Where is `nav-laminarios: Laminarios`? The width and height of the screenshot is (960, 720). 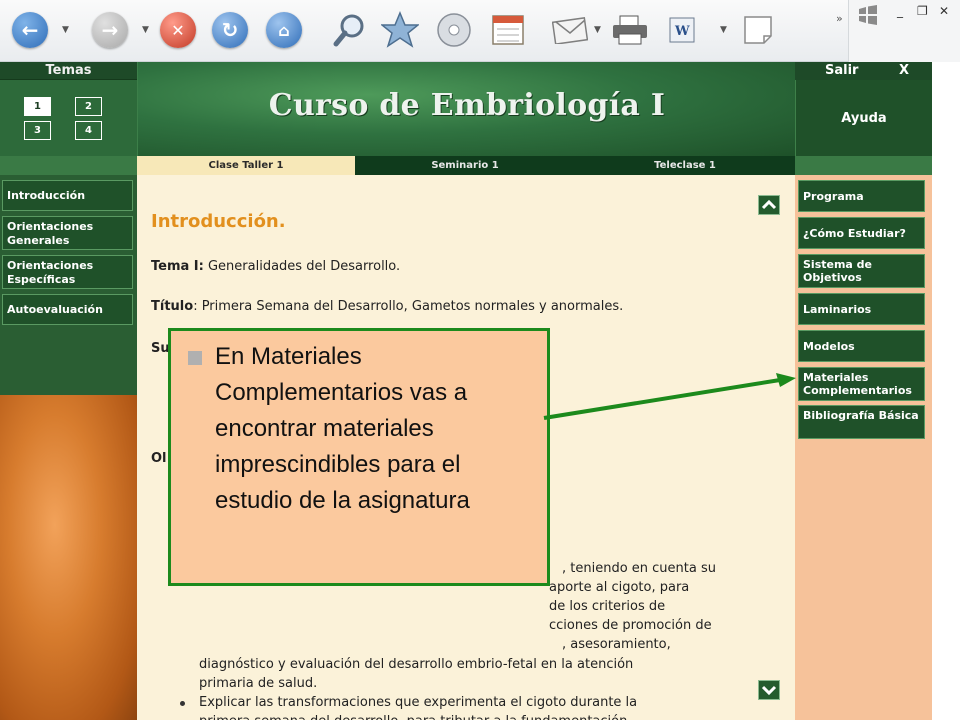
nav-laminarios: Laminarios is located at coordinates (861, 309).